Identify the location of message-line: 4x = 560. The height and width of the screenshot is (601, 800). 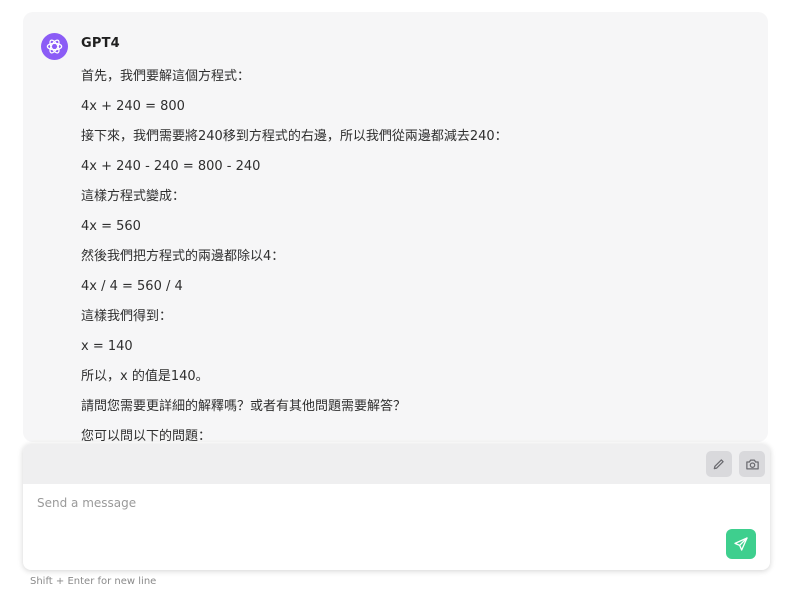
(111, 226).